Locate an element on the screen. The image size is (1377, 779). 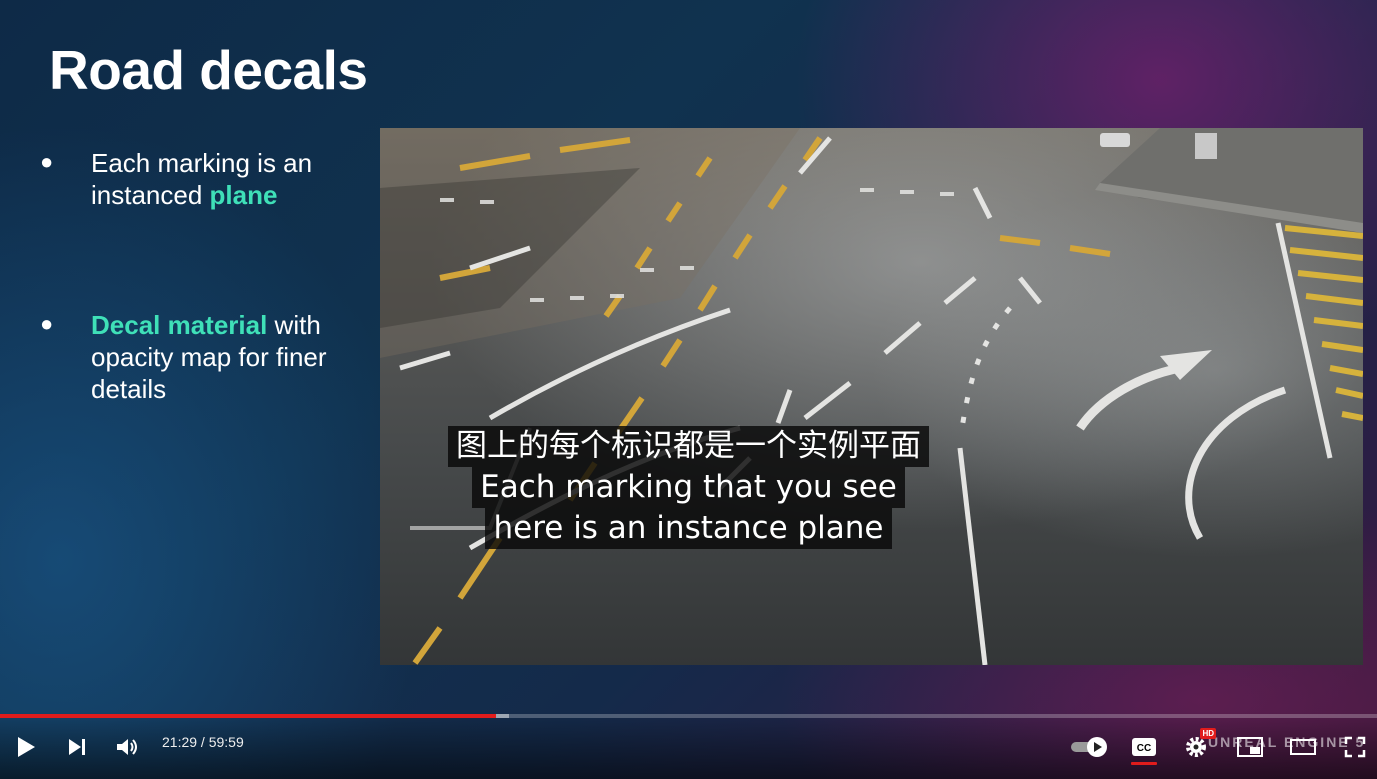
next-icon is located at coordinates (77, 747).